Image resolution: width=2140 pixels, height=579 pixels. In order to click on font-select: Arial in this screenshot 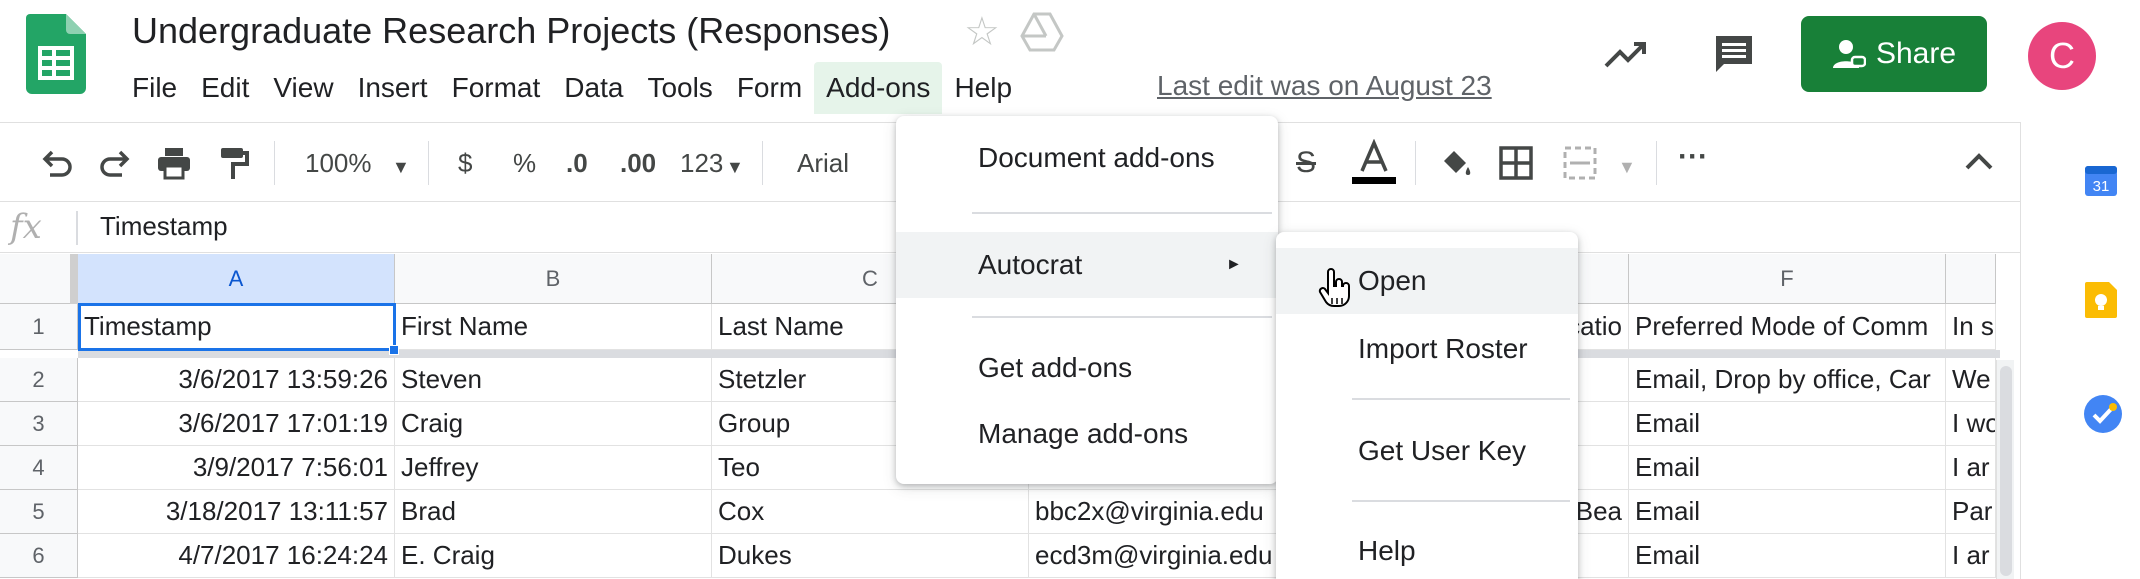, I will do `click(823, 163)`.